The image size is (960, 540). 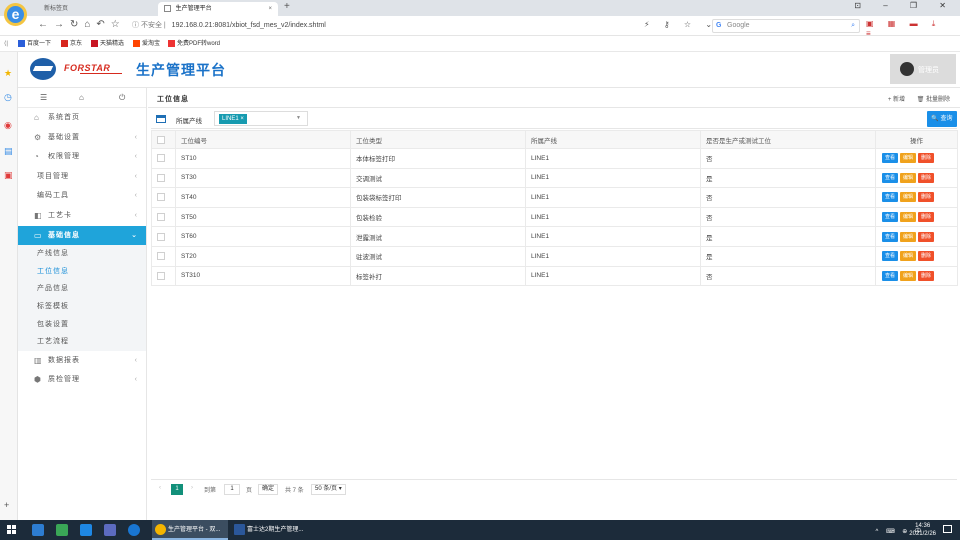 I want to click on bookmark-baidu: 百度一下, so click(x=34, y=44).